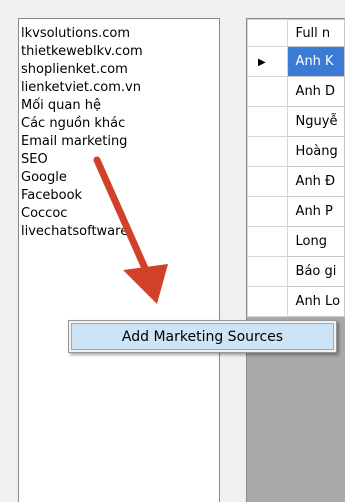 Image resolution: width=345 pixels, height=502 pixels. I want to click on table-row: Nguyễ, so click(296, 121).